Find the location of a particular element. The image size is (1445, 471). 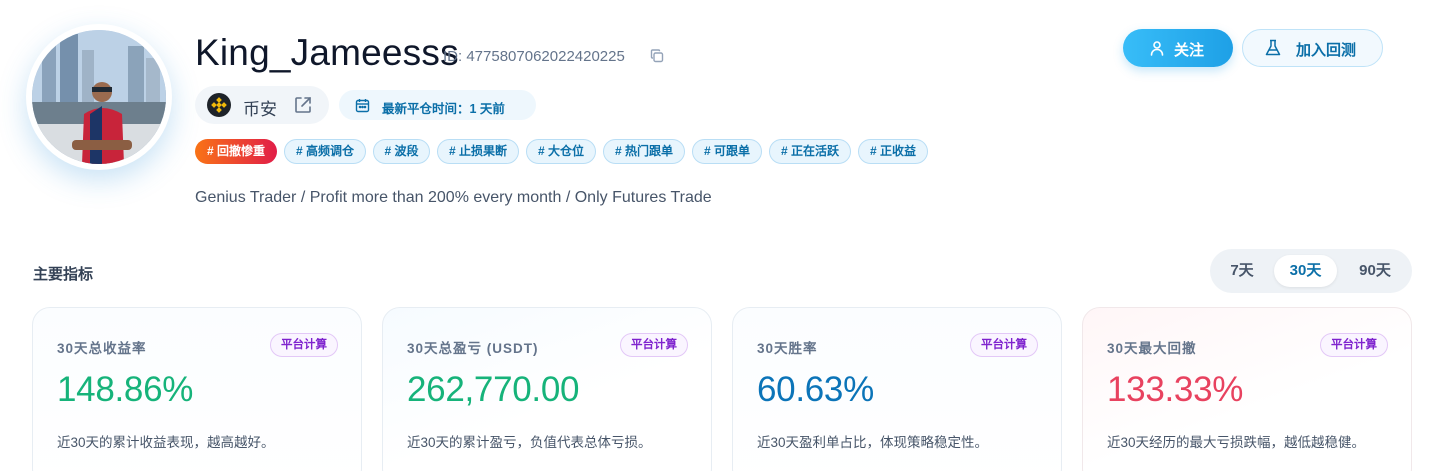

binance-logo-icon is located at coordinates (219, 105).